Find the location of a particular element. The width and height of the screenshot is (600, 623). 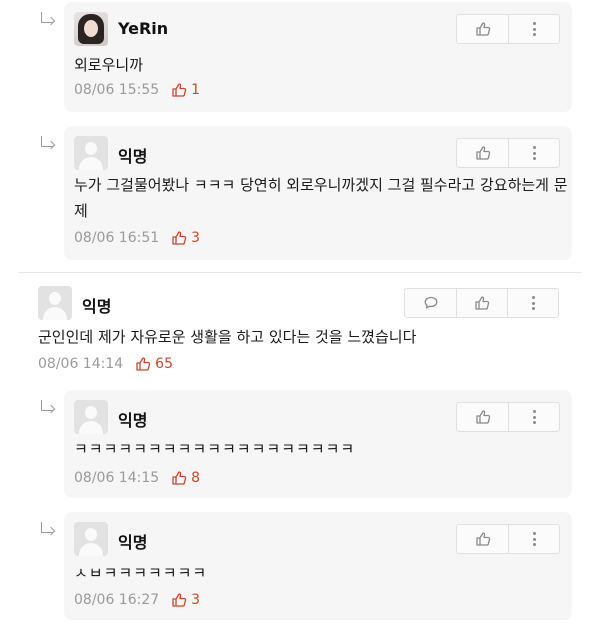

comment-text: ㅋㅋㅋㅋㅋㅋㅋㅋㅋㅋㅋㅋㅋㅋㅋㅋㅋㅋㅋ is located at coordinates (215, 449).